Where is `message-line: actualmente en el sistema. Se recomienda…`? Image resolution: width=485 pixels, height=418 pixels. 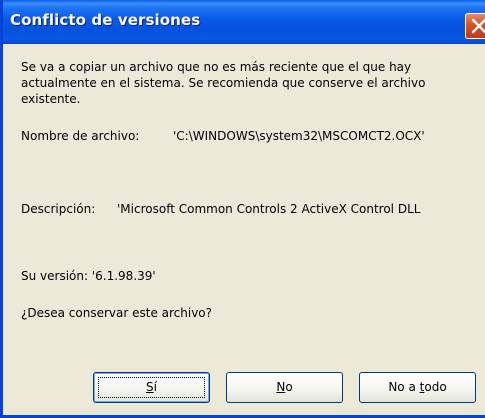
message-line: actualmente en el sistema. Se recomienda… is located at coordinates (223, 83).